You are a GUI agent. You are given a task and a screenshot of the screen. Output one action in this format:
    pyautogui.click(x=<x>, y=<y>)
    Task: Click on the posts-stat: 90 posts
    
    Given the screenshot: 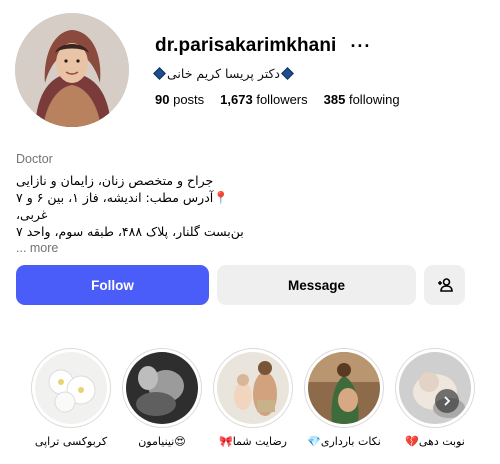 What is the action you would take?
    pyautogui.click(x=179, y=99)
    